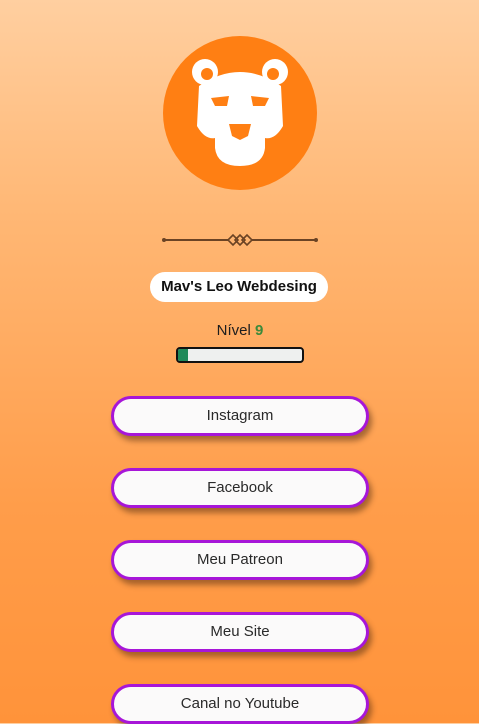 The image size is (479, 724). I want to click on level-progress-fill, so click(183, 355).